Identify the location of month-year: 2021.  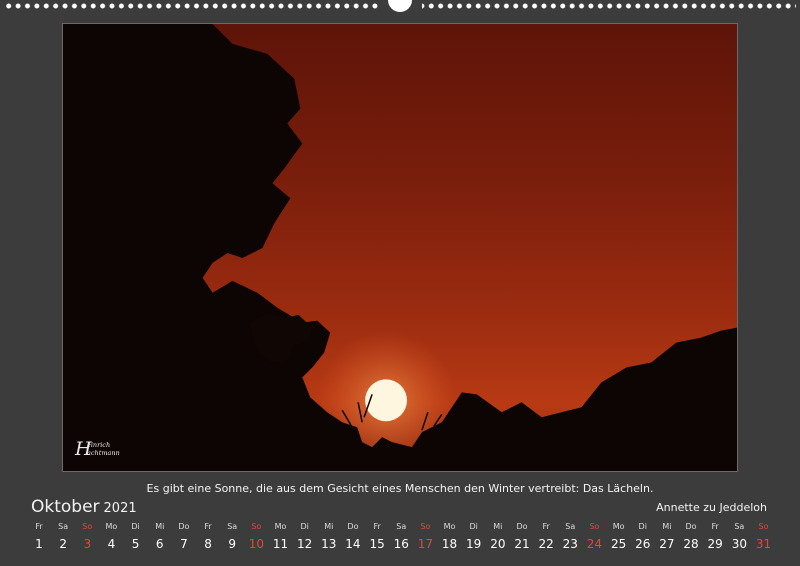
(120, 508).